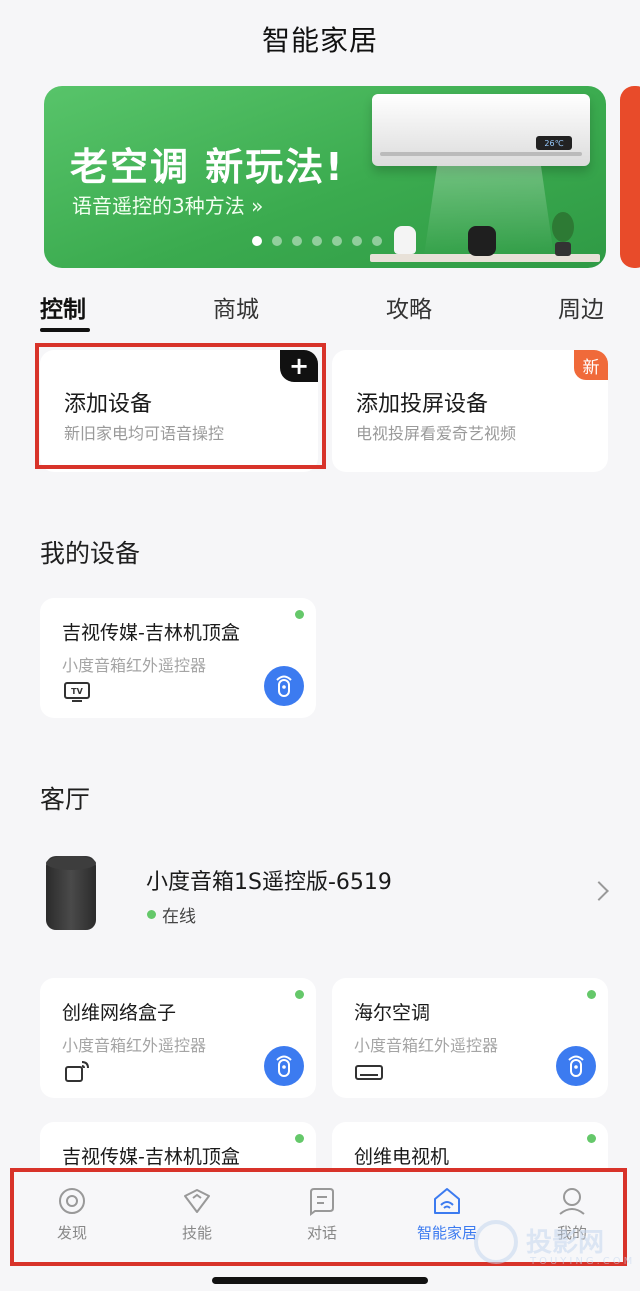 The image size is (640, 1291). Describe the element at coordinates (630, 177) in the screenshot. I see `next-banner-peek` at that location.